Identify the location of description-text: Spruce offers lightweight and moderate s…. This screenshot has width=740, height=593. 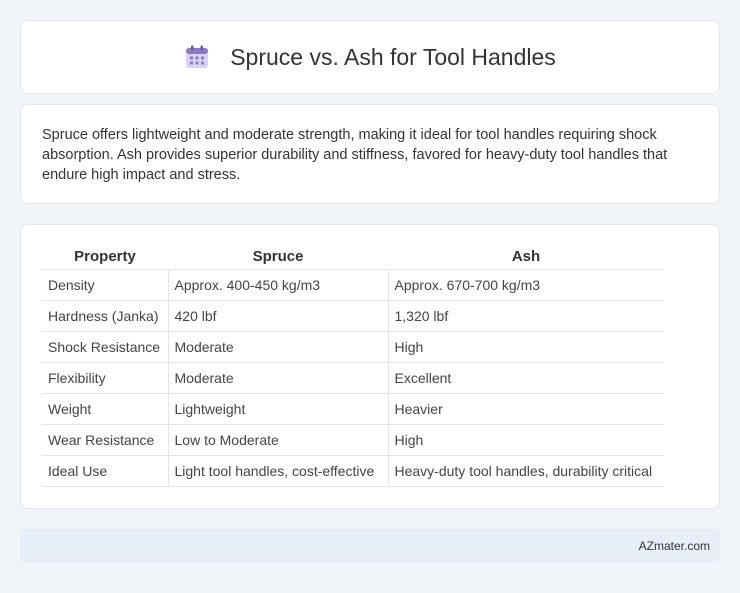
(355, 155).